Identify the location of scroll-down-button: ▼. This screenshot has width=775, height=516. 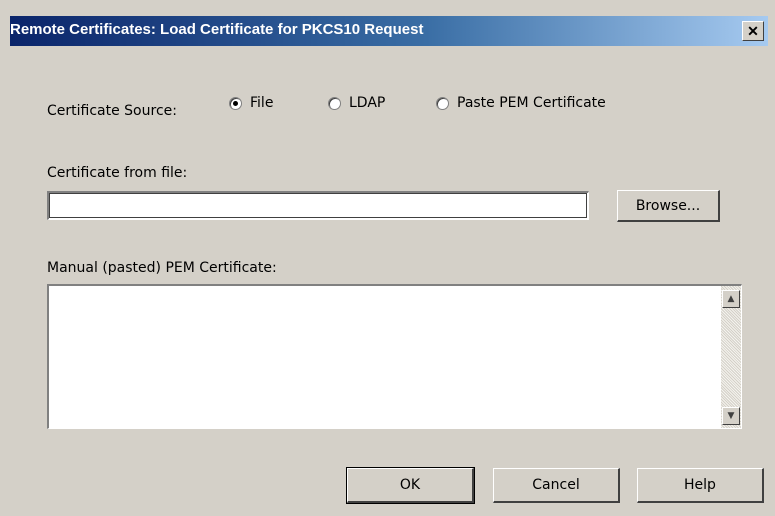
(731, 416).